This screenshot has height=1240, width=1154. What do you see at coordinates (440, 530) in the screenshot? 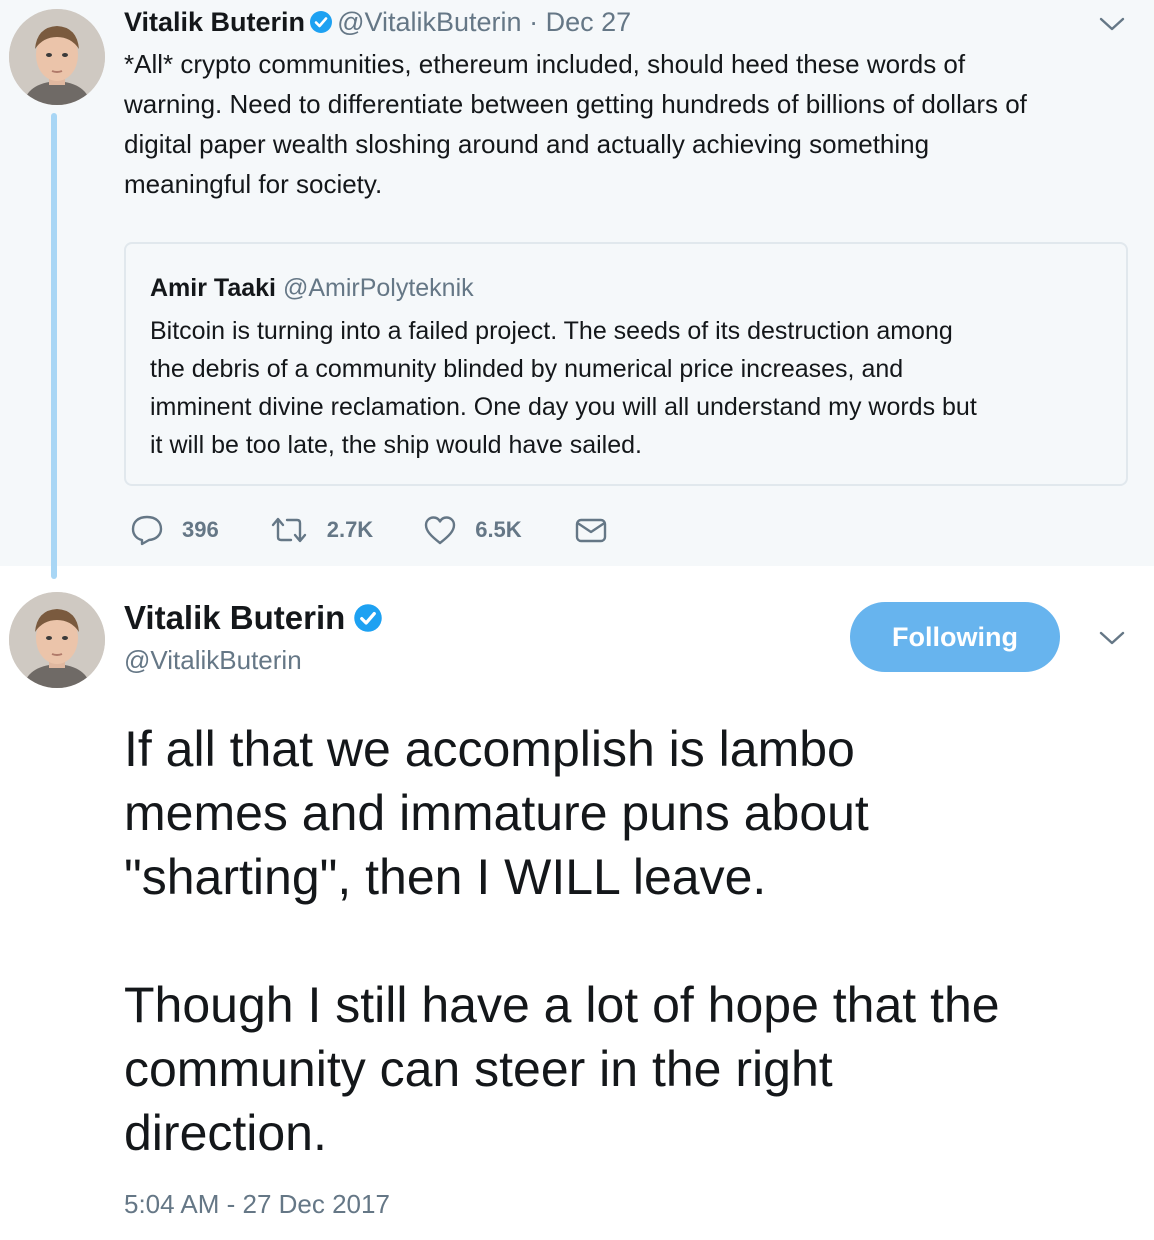
I see `like-icon` at bounding box center [440, 530].